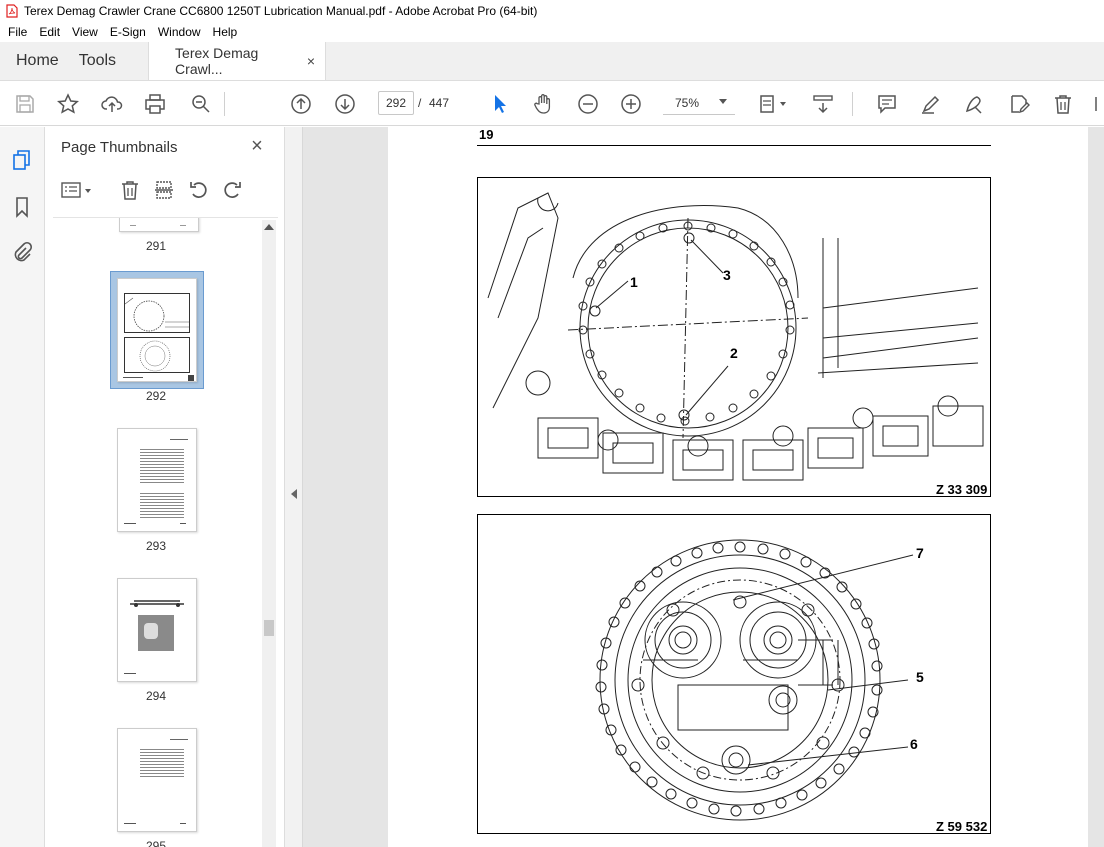 The height and width of the screenshot is (847, 1104). What do you see at coordinates (301, 104) in the screenshot?
I see `previous-page-icon` at bounding box center [301, 104].